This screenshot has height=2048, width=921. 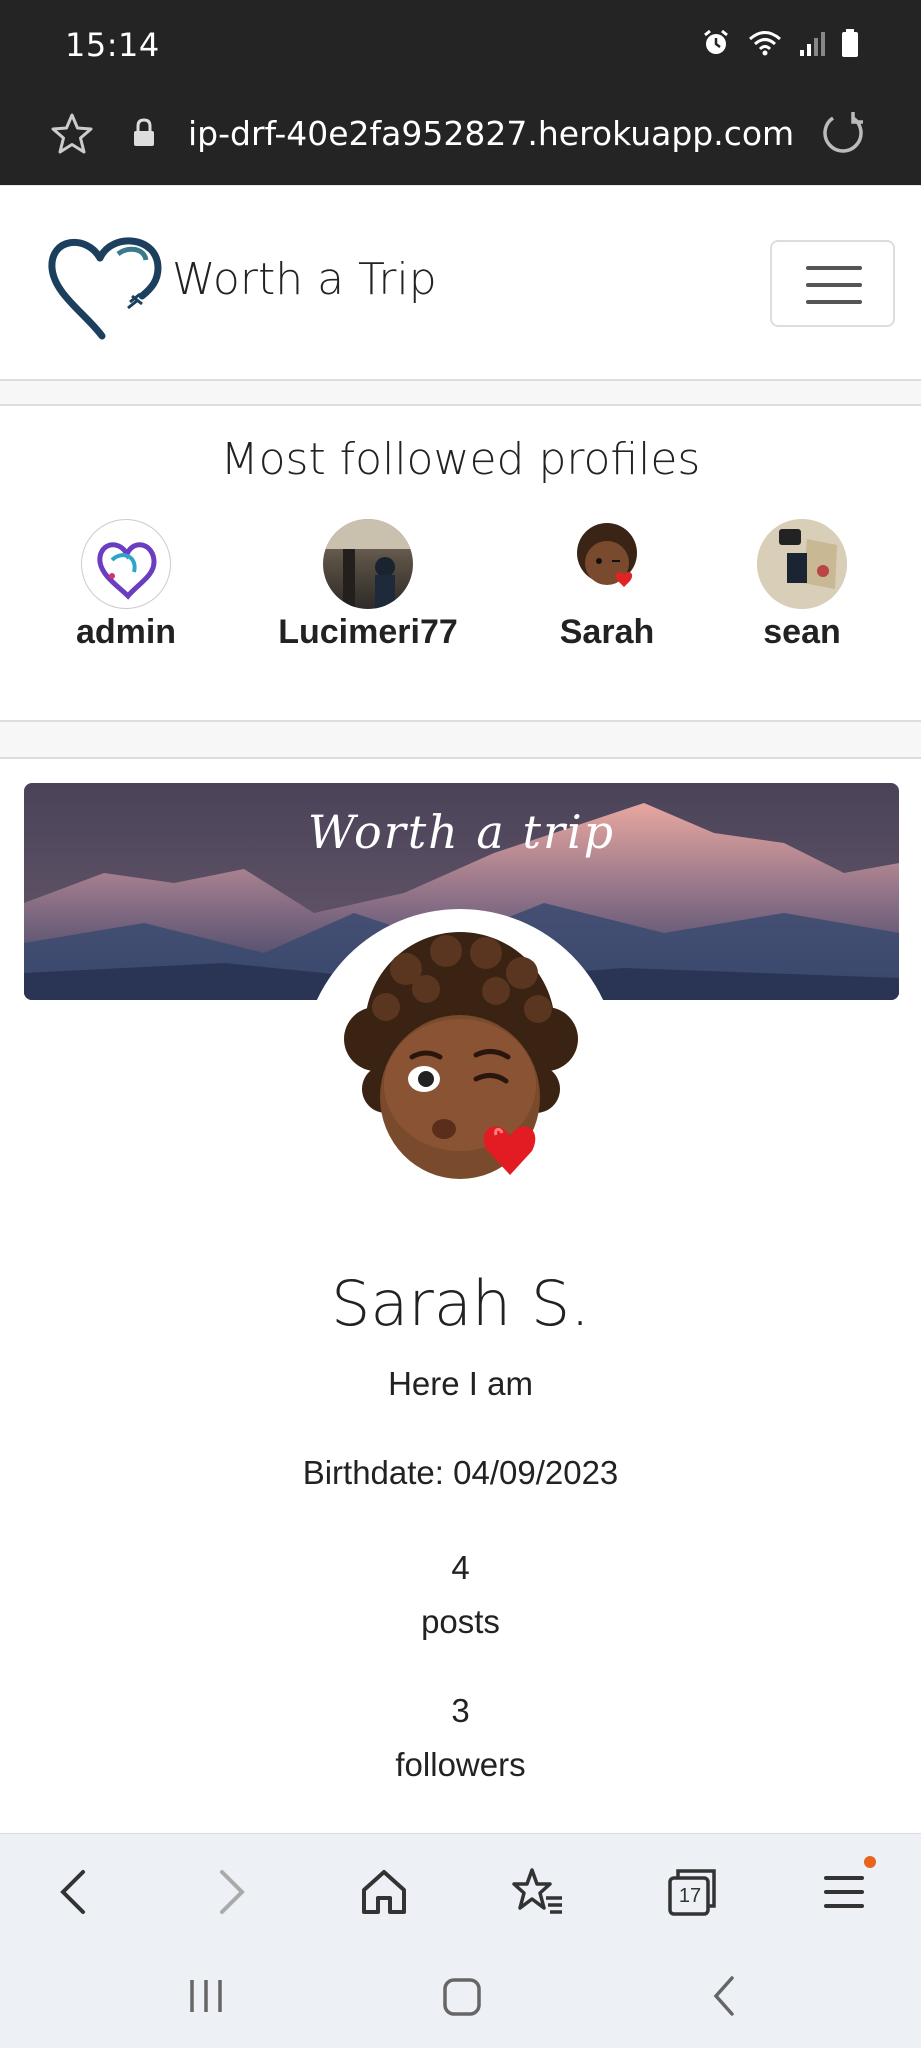 I want to click on brand-title: Worth a Trip, so click(x=304, y=279).